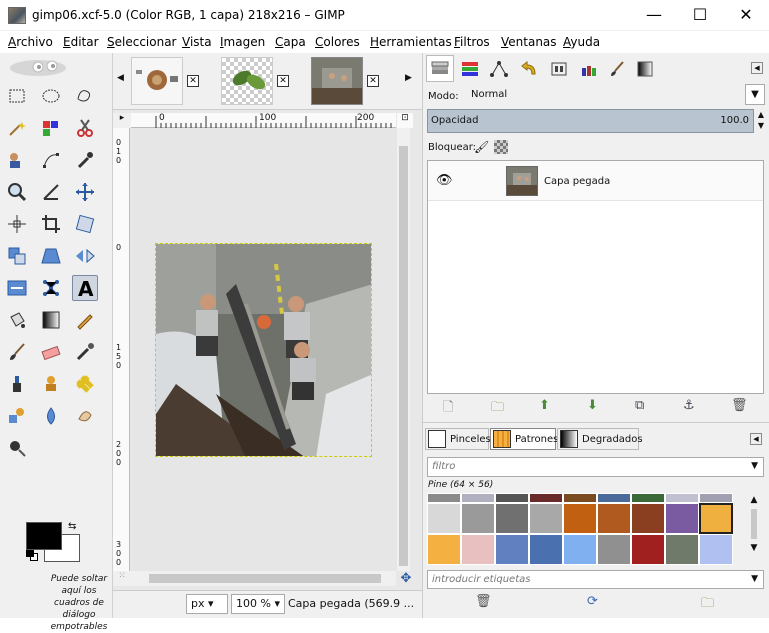 The height and width of the screenshot is (633, 769). I want to click on clone-tool-icon, so click(51, 384).